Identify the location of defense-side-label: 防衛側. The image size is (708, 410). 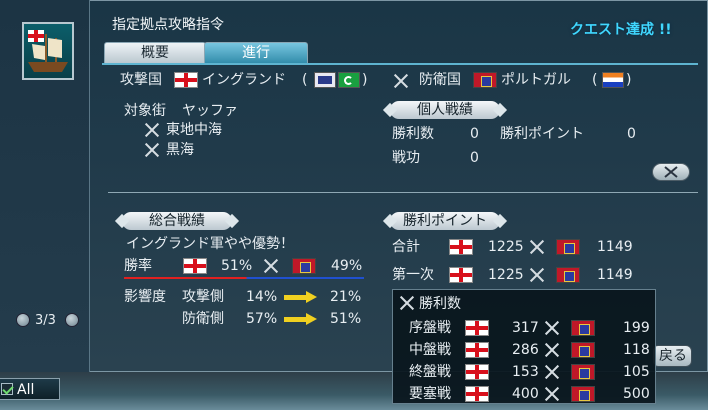
(203, 319).